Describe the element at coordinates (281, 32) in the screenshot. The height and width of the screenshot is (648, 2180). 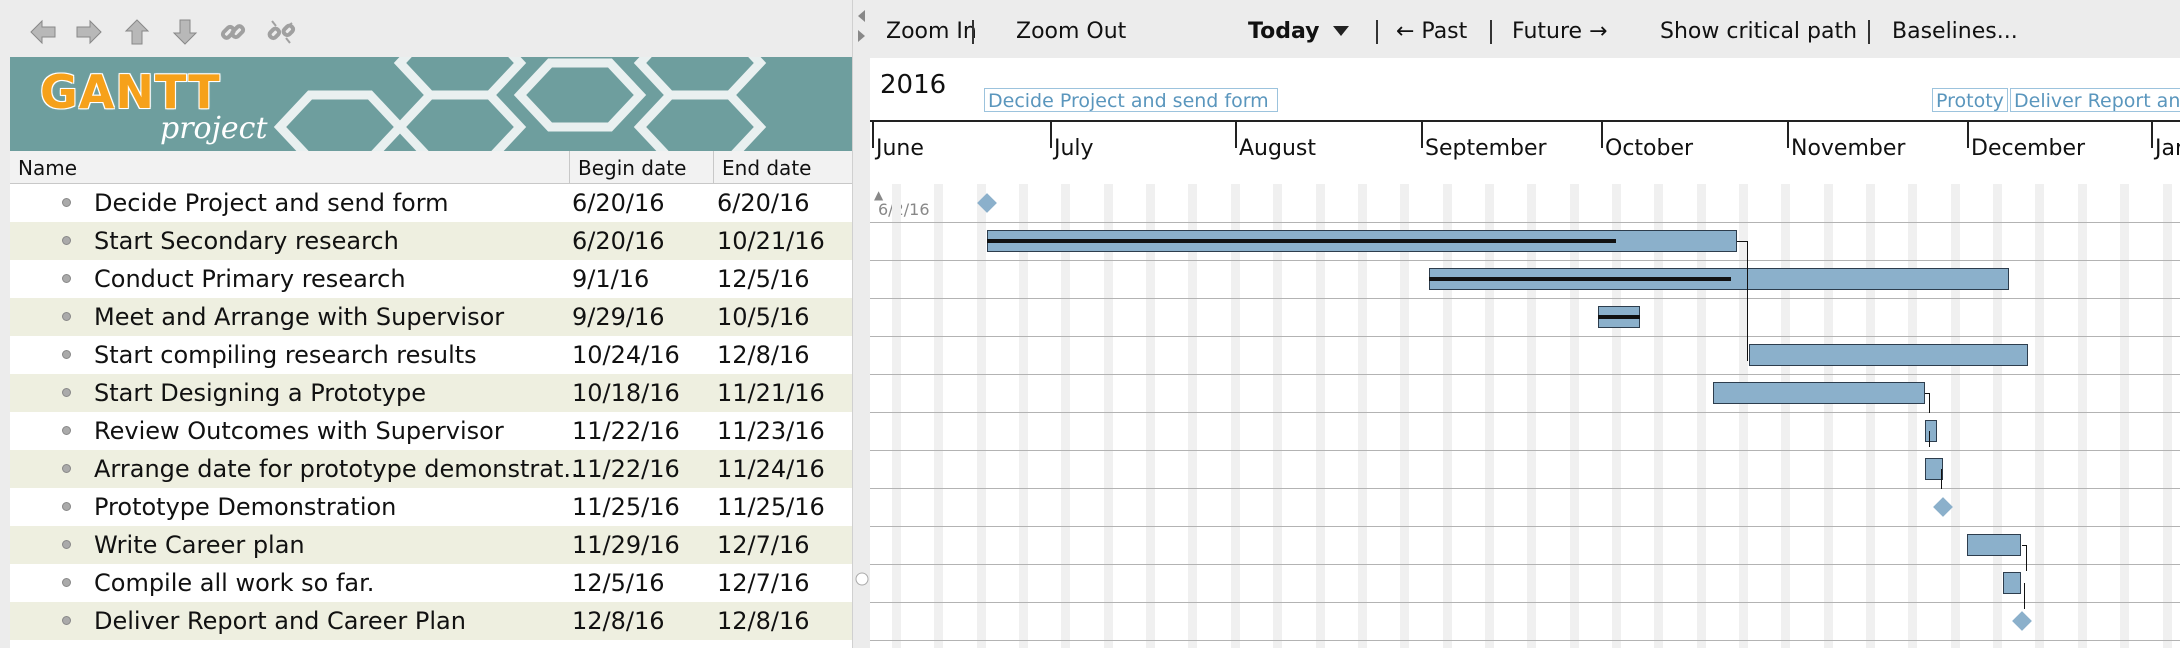
I see `unlink-icon` at that location.